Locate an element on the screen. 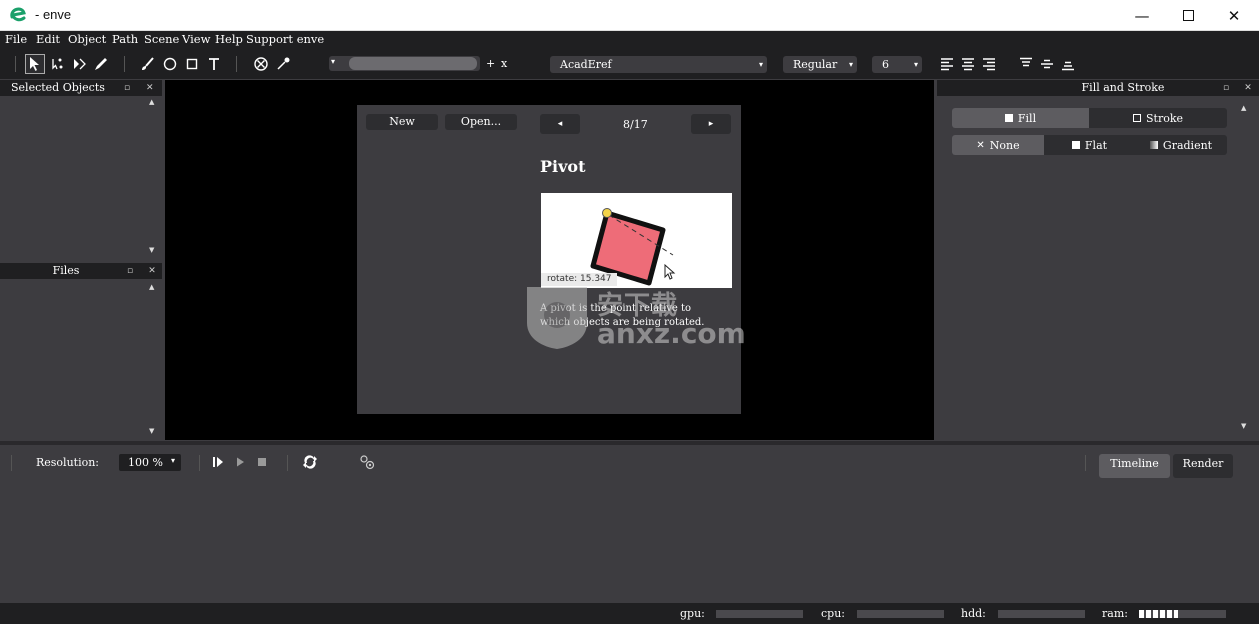  play-icon is located at coordinates (240, 462).